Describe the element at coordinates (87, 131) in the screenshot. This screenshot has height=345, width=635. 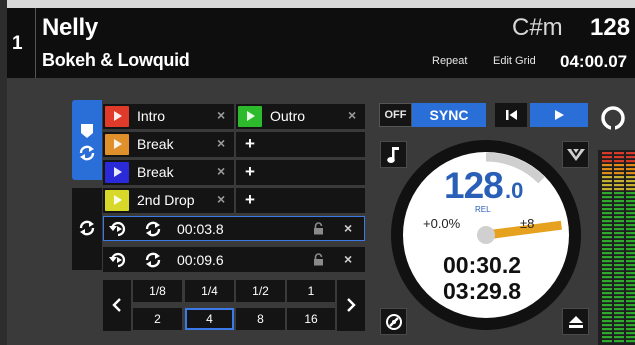
I see `cue-marker-icon` at that location.